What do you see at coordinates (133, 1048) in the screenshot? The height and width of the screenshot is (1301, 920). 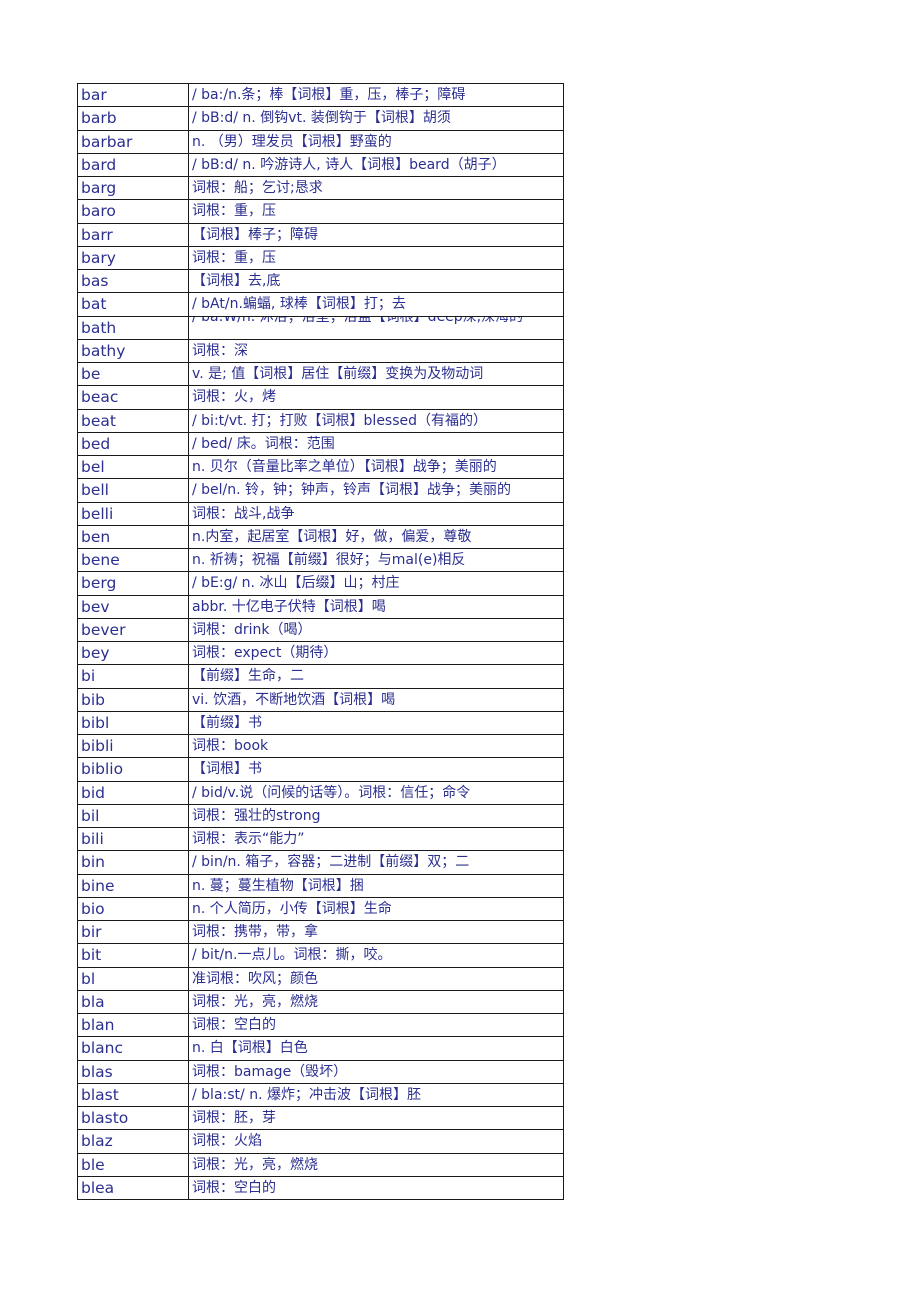 I see `term-cell: blanc` at bounding box center [133, 1048].